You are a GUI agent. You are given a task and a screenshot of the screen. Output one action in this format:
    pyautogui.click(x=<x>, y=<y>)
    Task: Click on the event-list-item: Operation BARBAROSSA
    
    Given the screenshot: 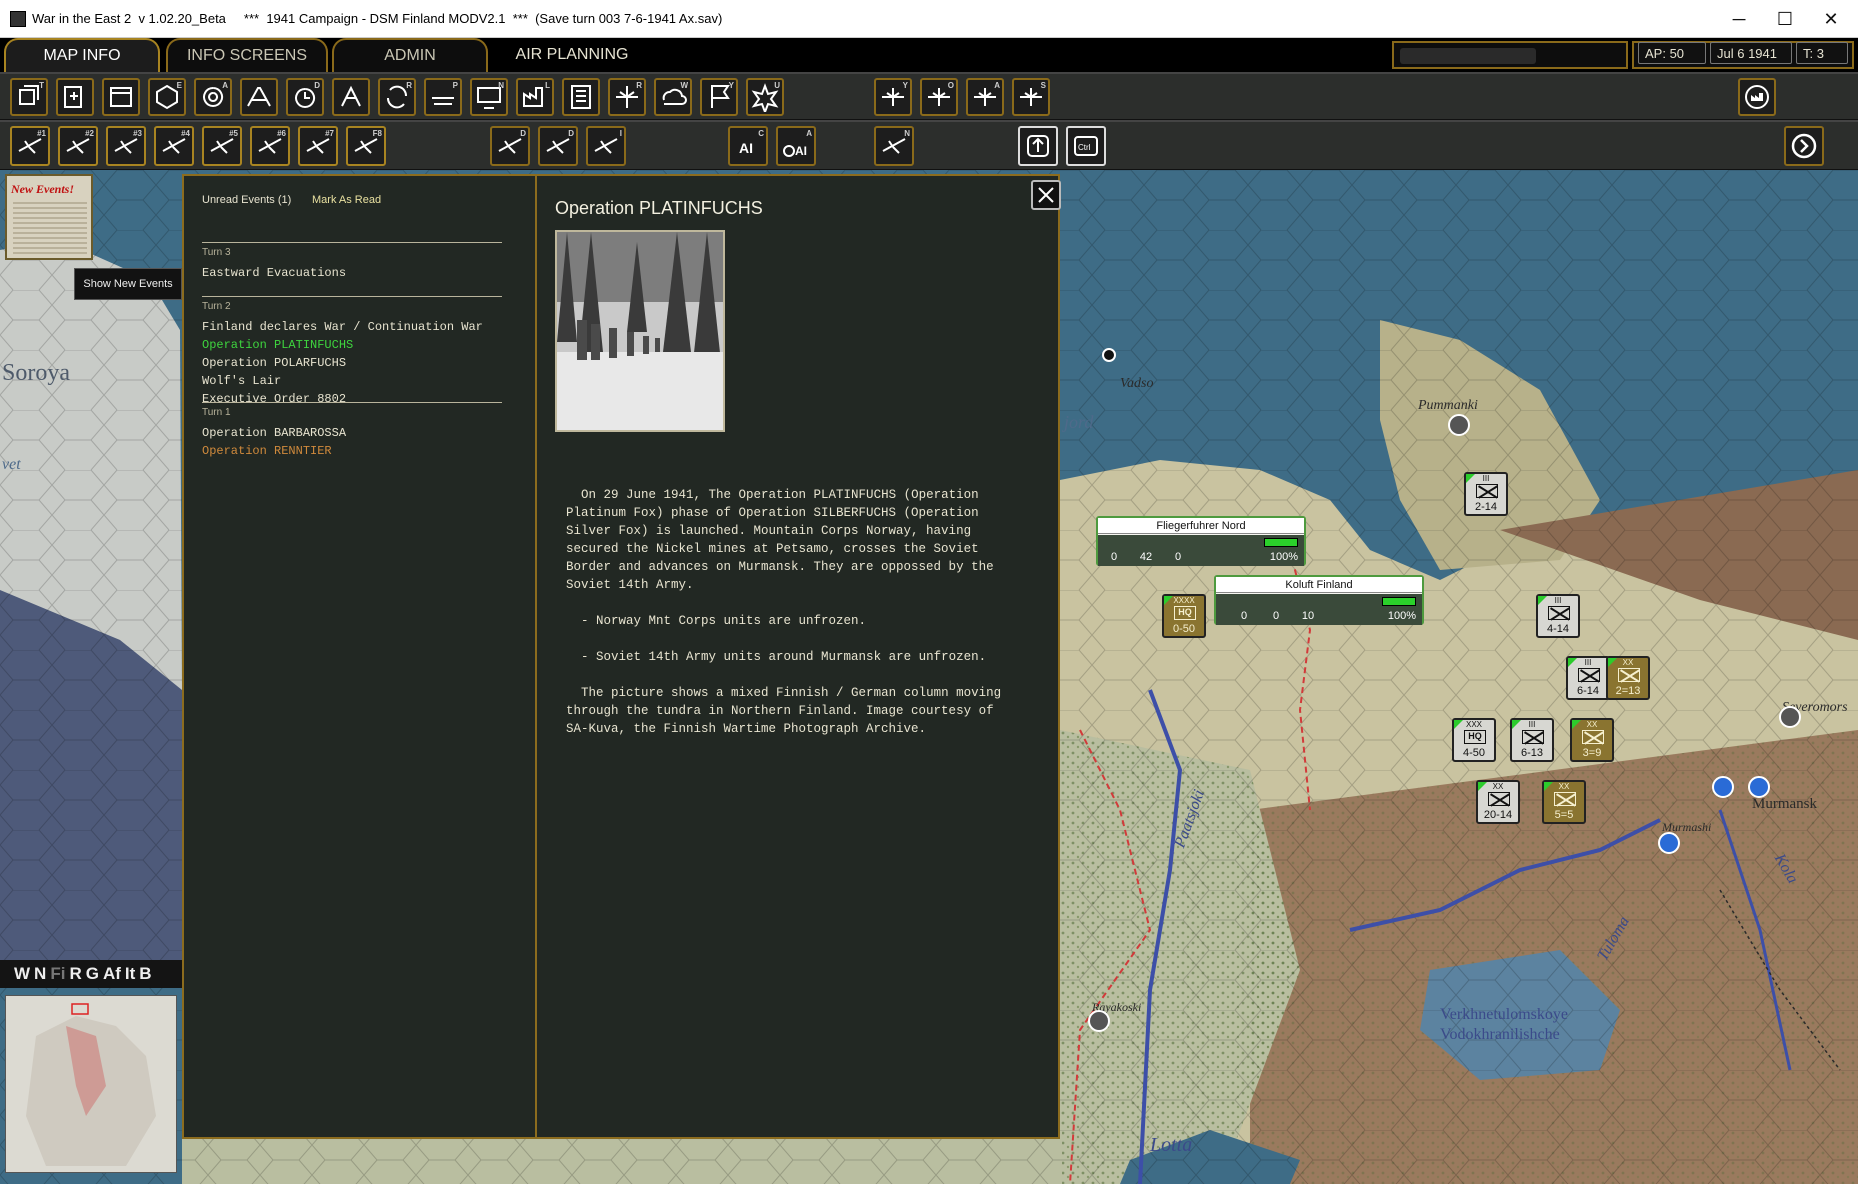 What is the action you would take?
    pyautogui.click(x=352, y=433)
    